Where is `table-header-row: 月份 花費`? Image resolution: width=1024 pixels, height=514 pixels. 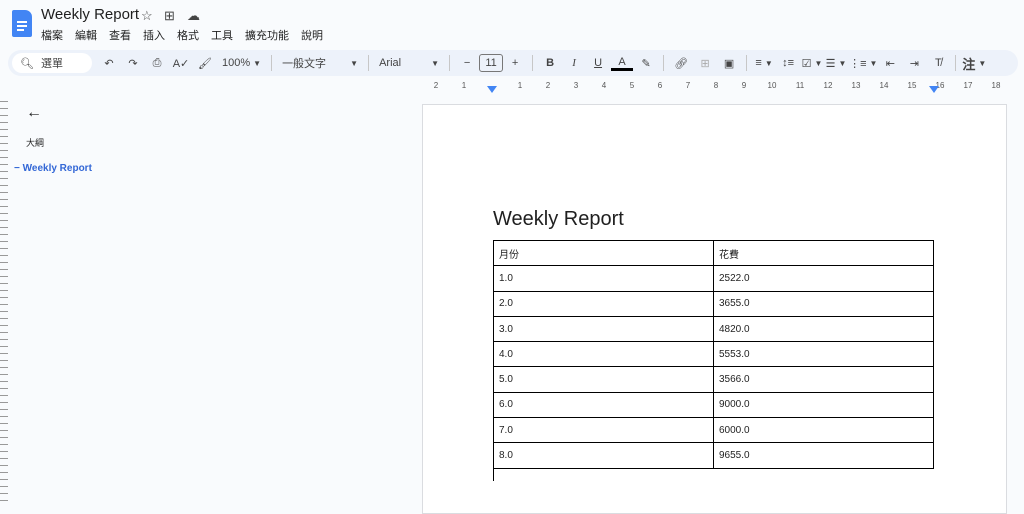
table-header-row: 月份 花費 is located at coordinates (713, 253).